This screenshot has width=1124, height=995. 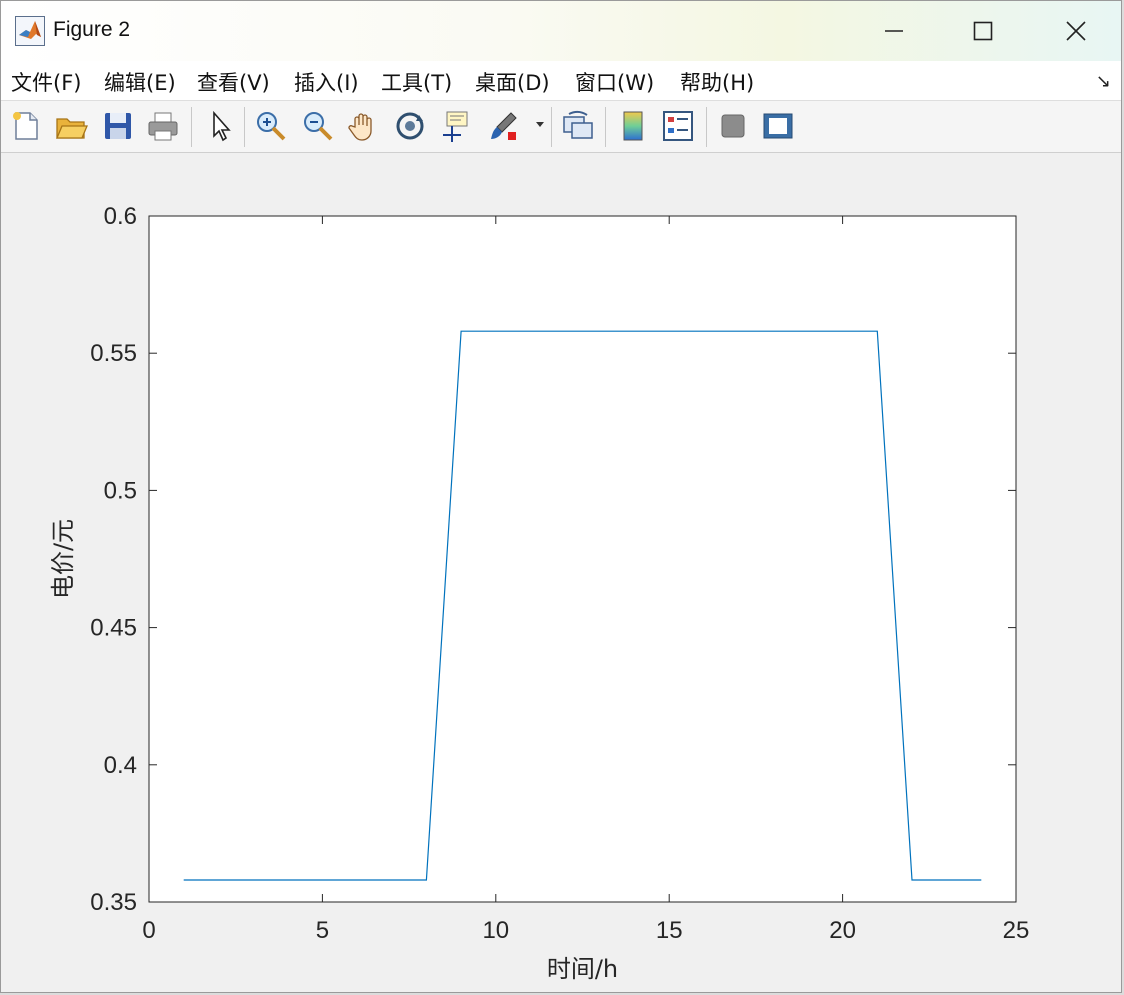 I want to click on show-plot-tools-icon, so click(x=778, y=126).